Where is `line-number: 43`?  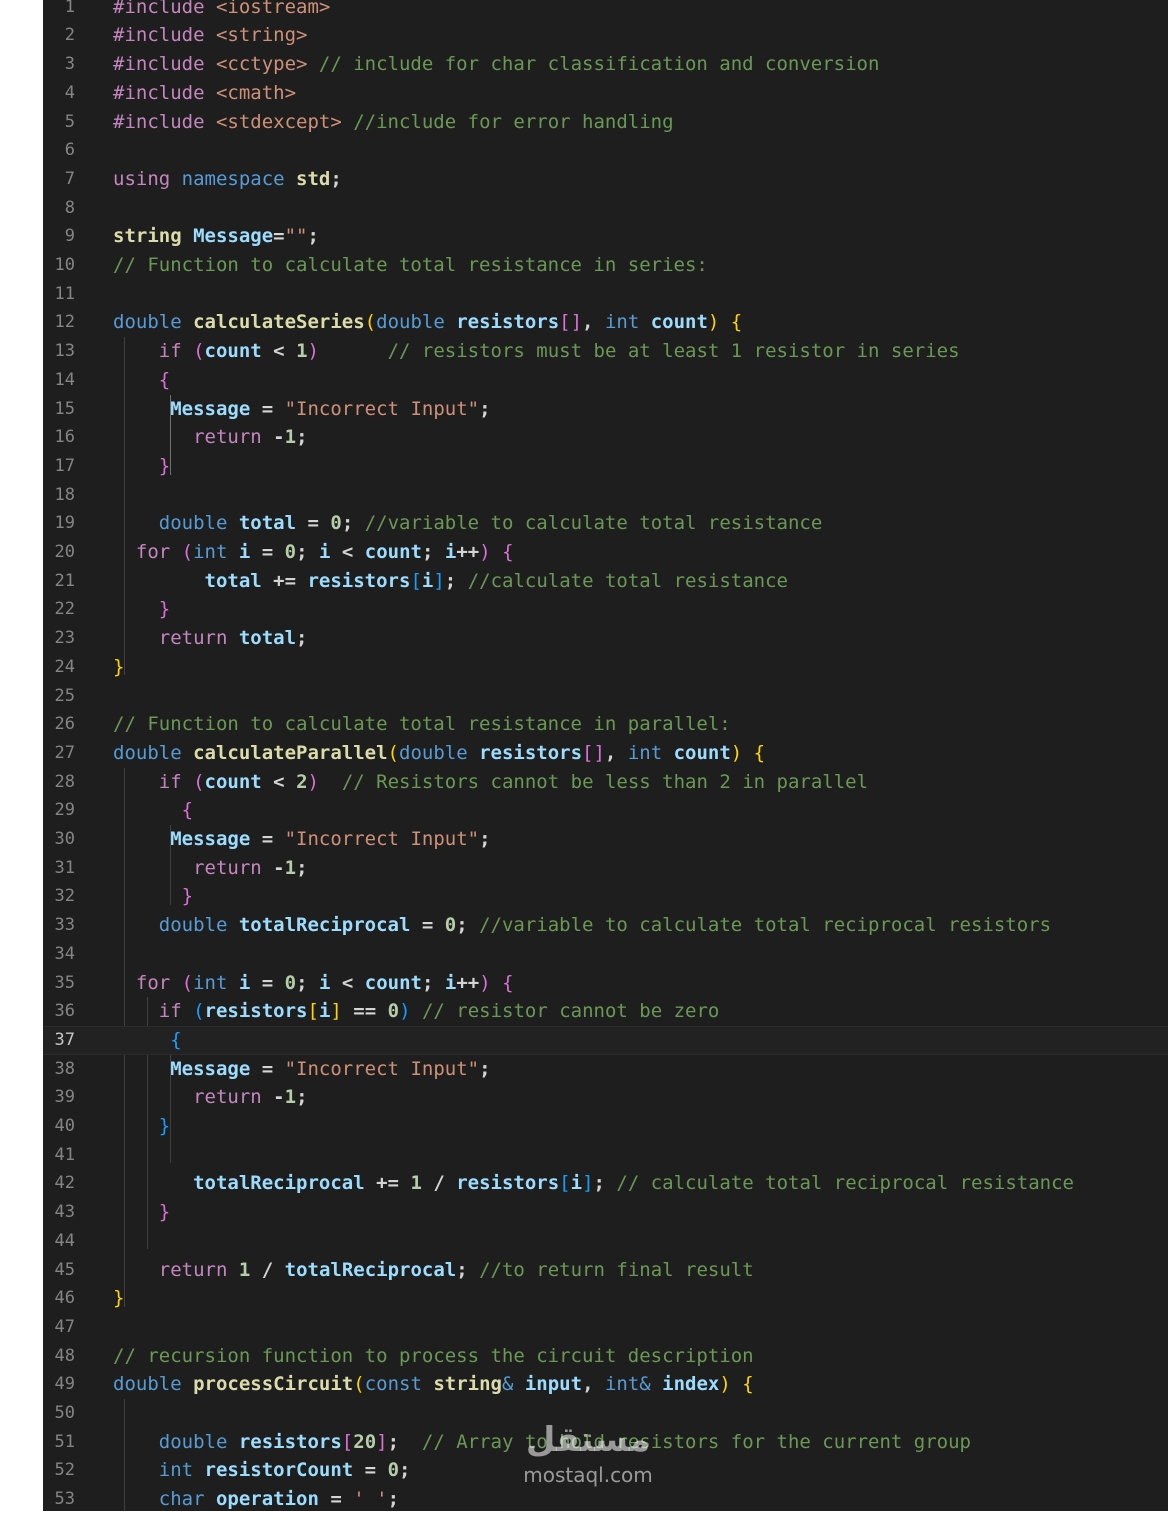 line-number: 43 is located at coordinates (64, 1212).